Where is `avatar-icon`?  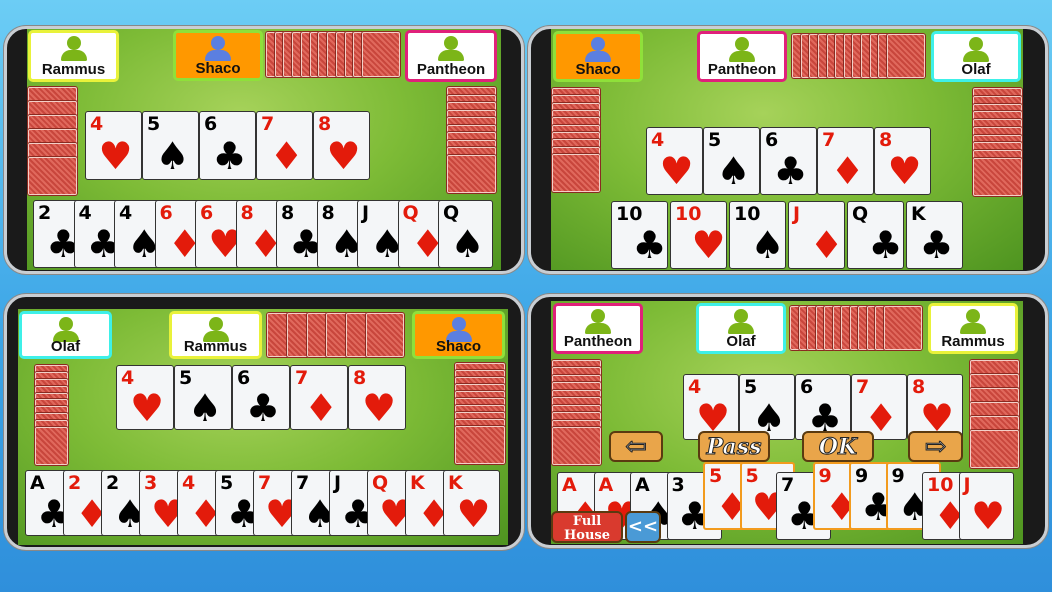
avatar-icon is located at coordinates (74, 50).